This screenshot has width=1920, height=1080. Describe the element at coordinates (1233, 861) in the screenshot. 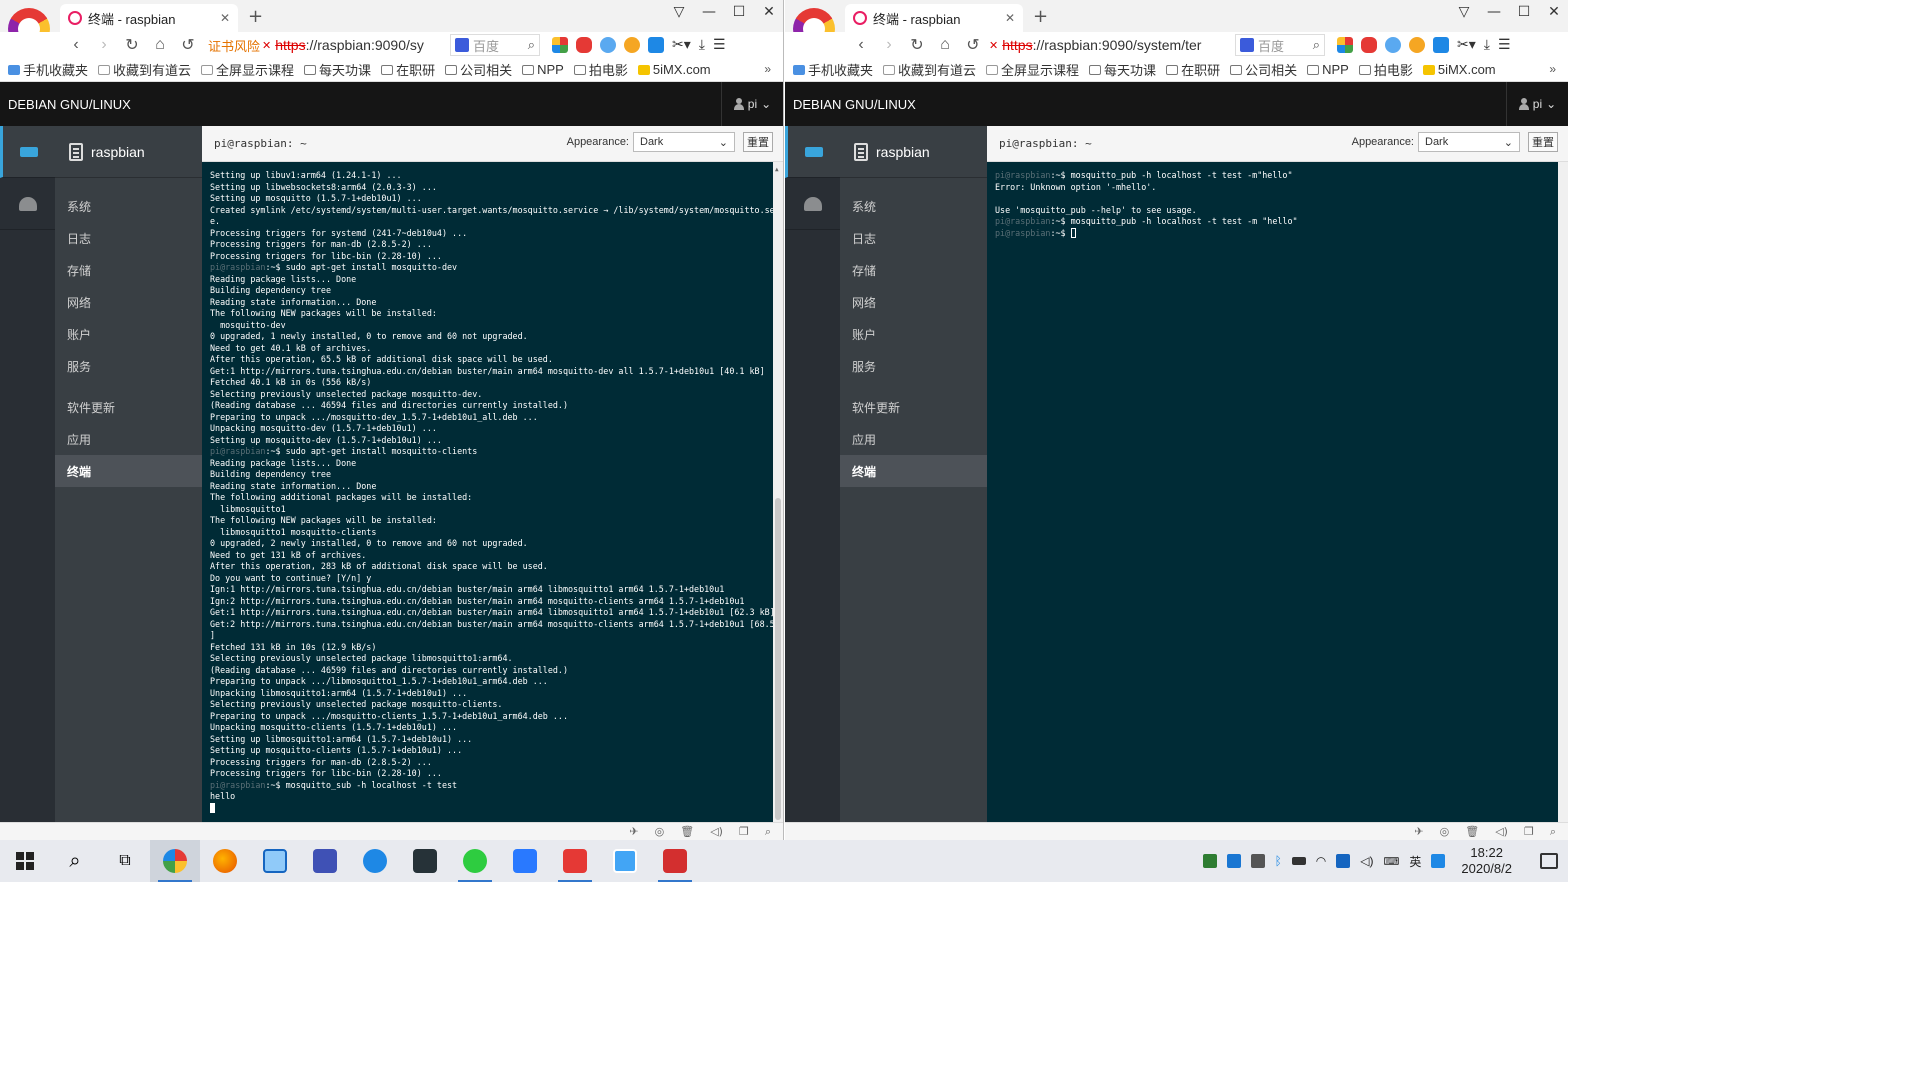

I see `grid-app-icon` at that location.